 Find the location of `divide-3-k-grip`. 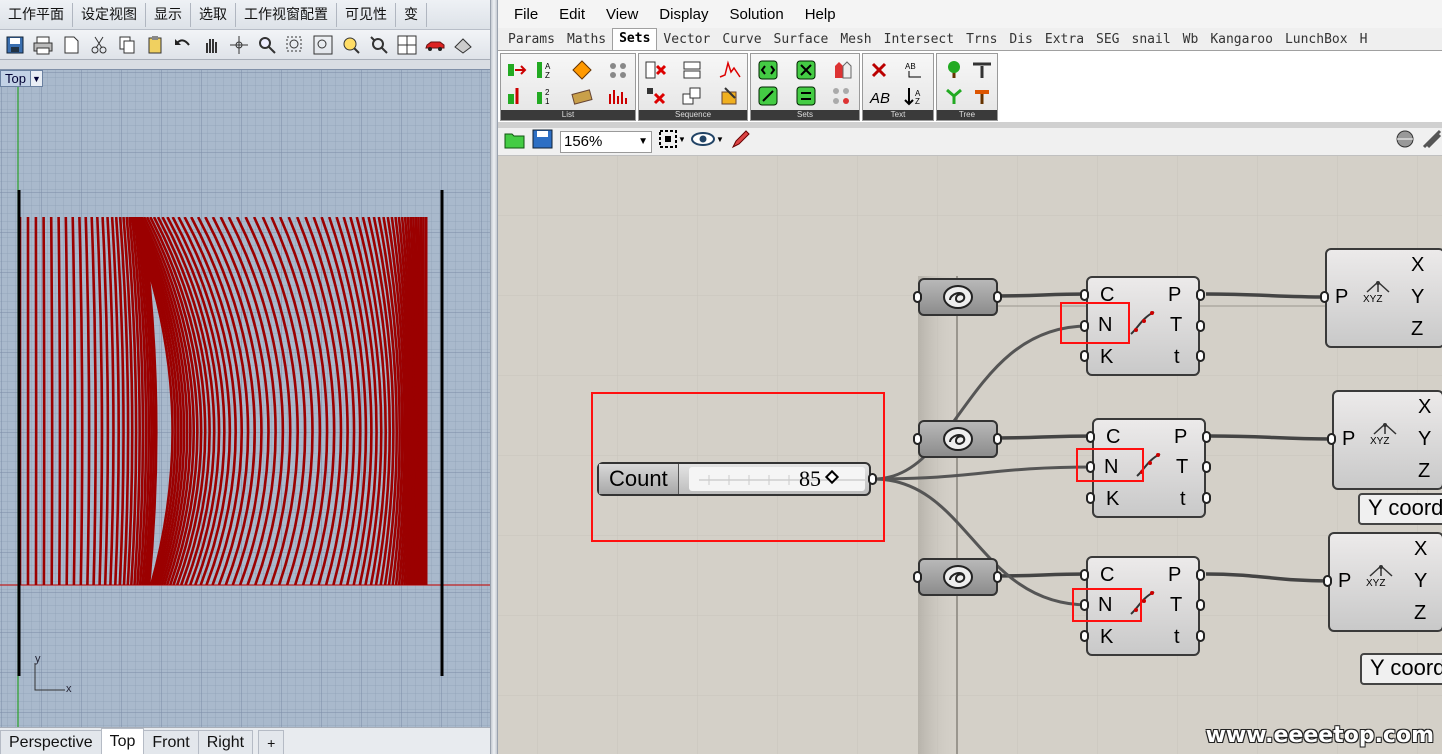

divide-3-k-grip is located at coordinates (1084, 636).